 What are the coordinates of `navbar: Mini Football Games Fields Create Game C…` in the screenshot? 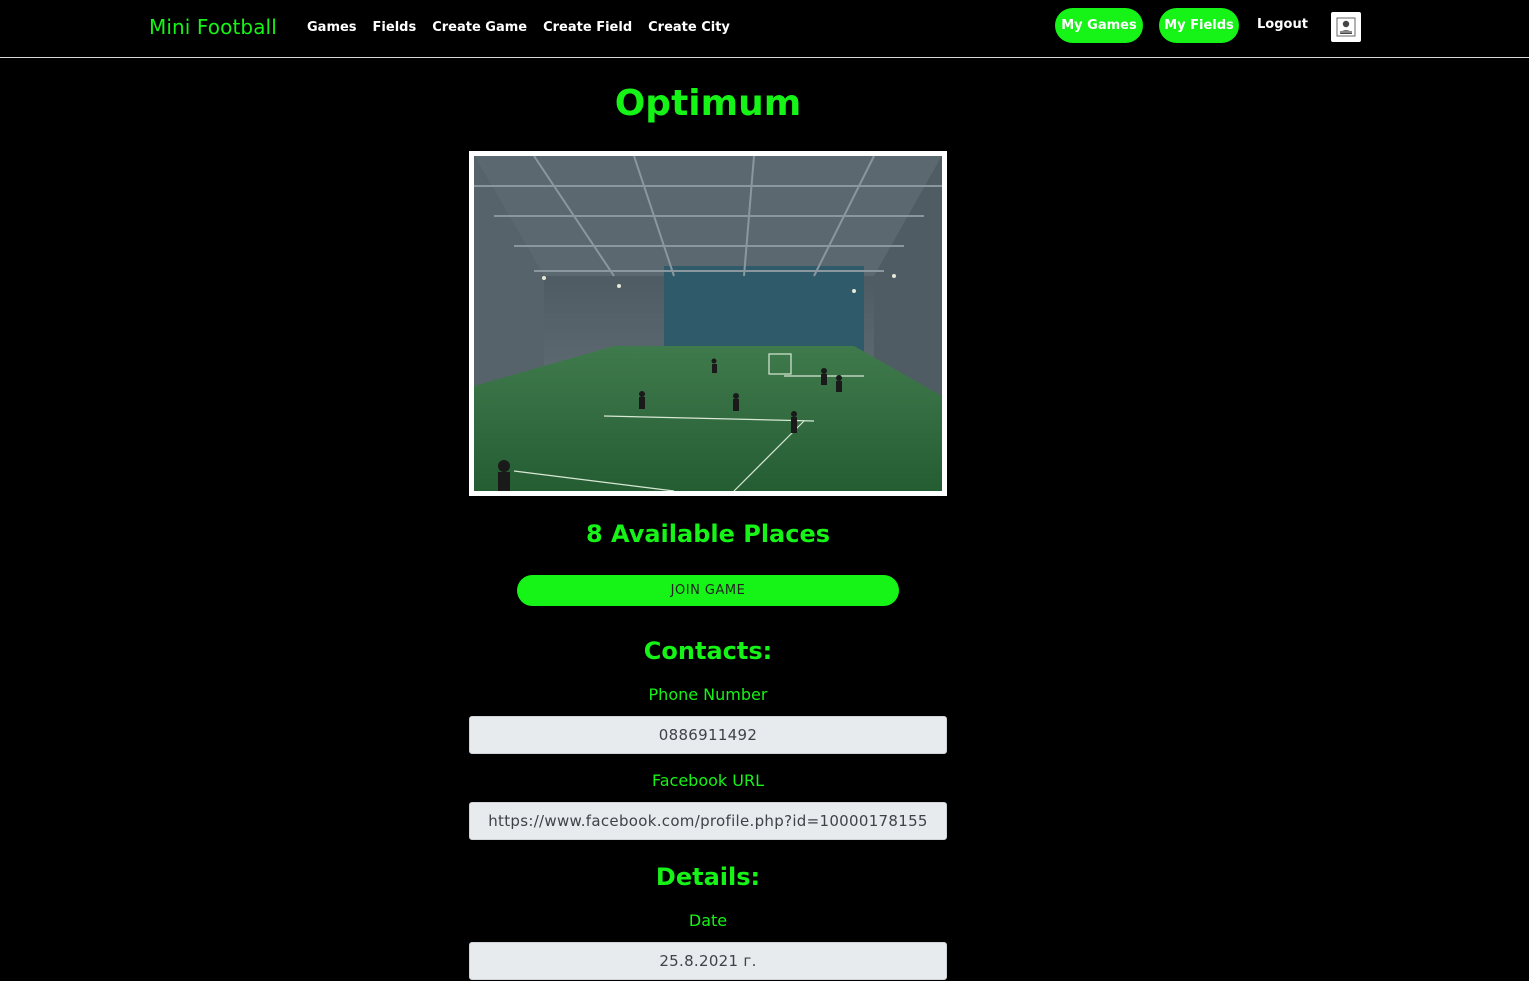 It's located at (764, 29).